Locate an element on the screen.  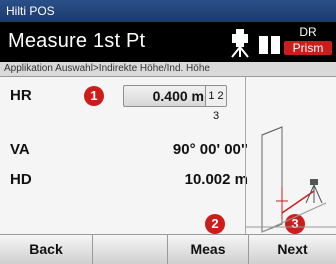
numeric-mode-label: 1 2 3 is located at coordinates (216, 106).